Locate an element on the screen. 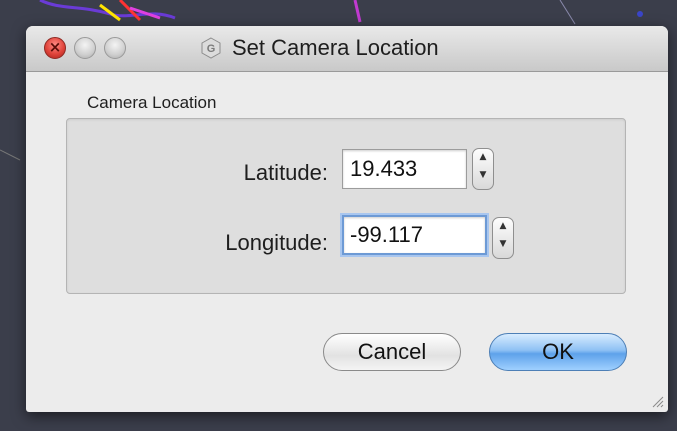  close-icon: × is located at coordinates (55, 47).